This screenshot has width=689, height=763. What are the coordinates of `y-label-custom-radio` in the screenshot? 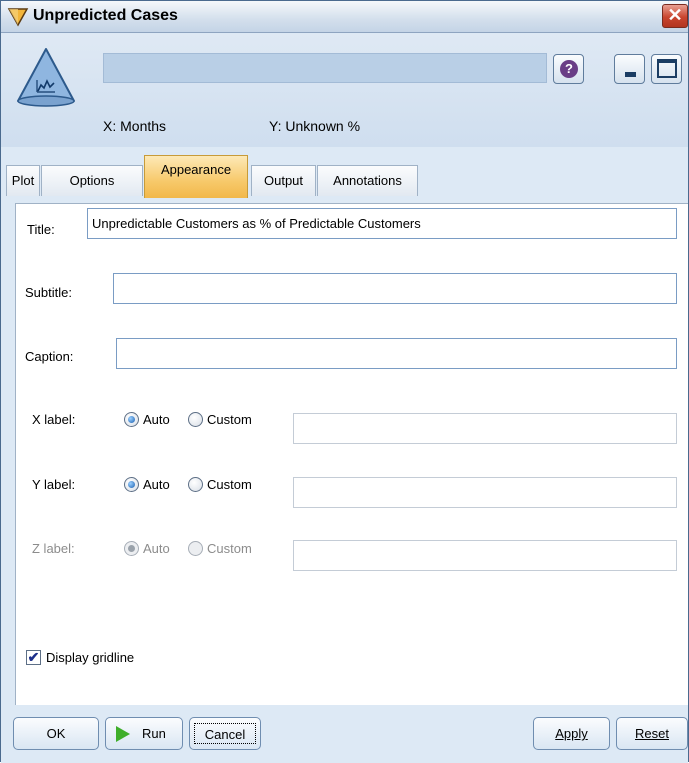 It's located at (195, 484).